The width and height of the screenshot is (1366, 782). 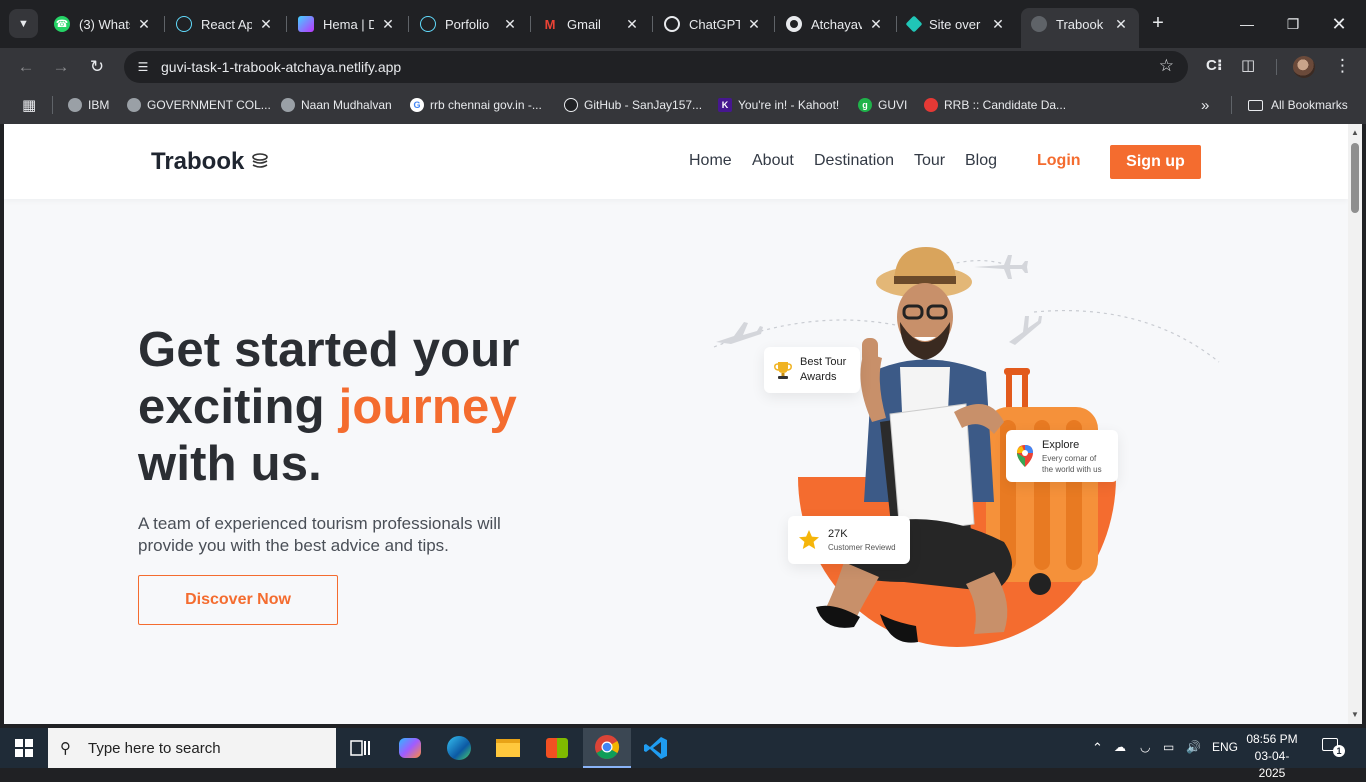 What do you see at coordinates (281, 67) in the screenshot?
I see `url-text: guvi-task-1-trabook-atchaya.netlify.app` at bounding box center [281, 67].